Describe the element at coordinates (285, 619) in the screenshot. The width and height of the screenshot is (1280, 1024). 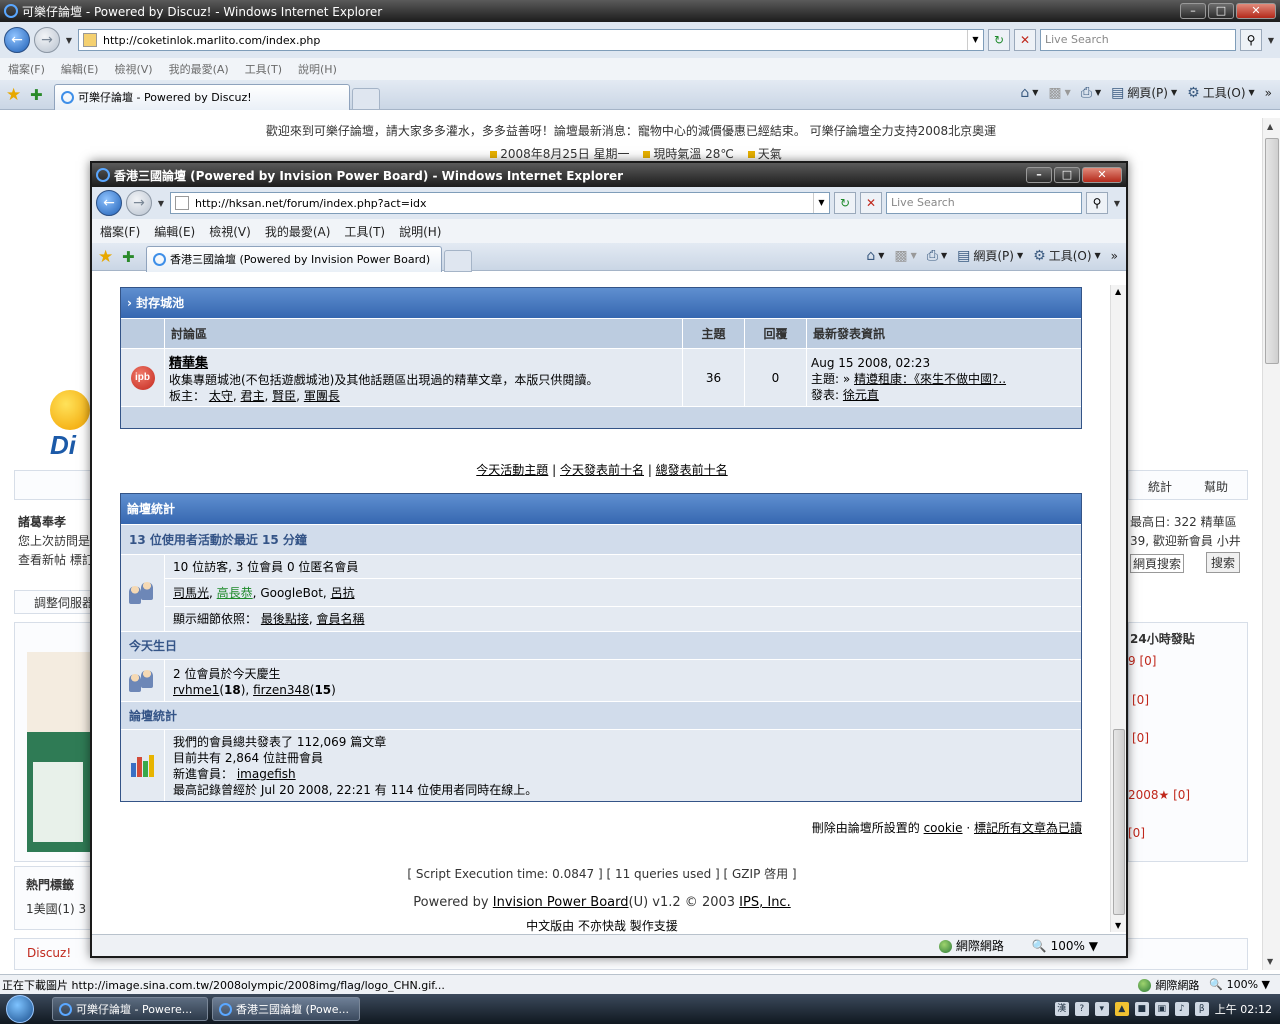
I see `sort-by-last-click: 最後點接` at that location.